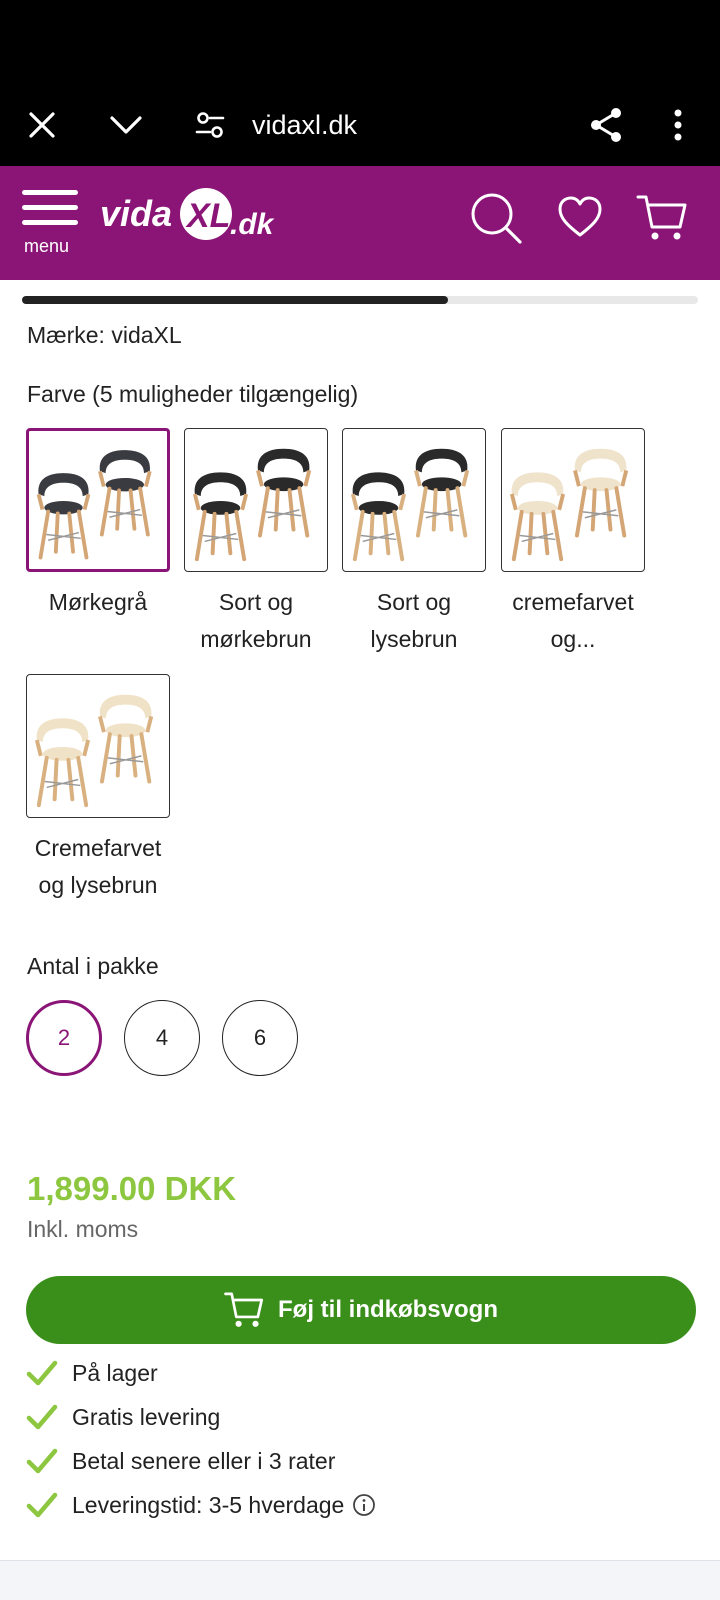  Describe the element at coordinates (208, 1504) in the screenshot. I see `usp-label: Leveringstid: 3-5 hverdage` at that location.